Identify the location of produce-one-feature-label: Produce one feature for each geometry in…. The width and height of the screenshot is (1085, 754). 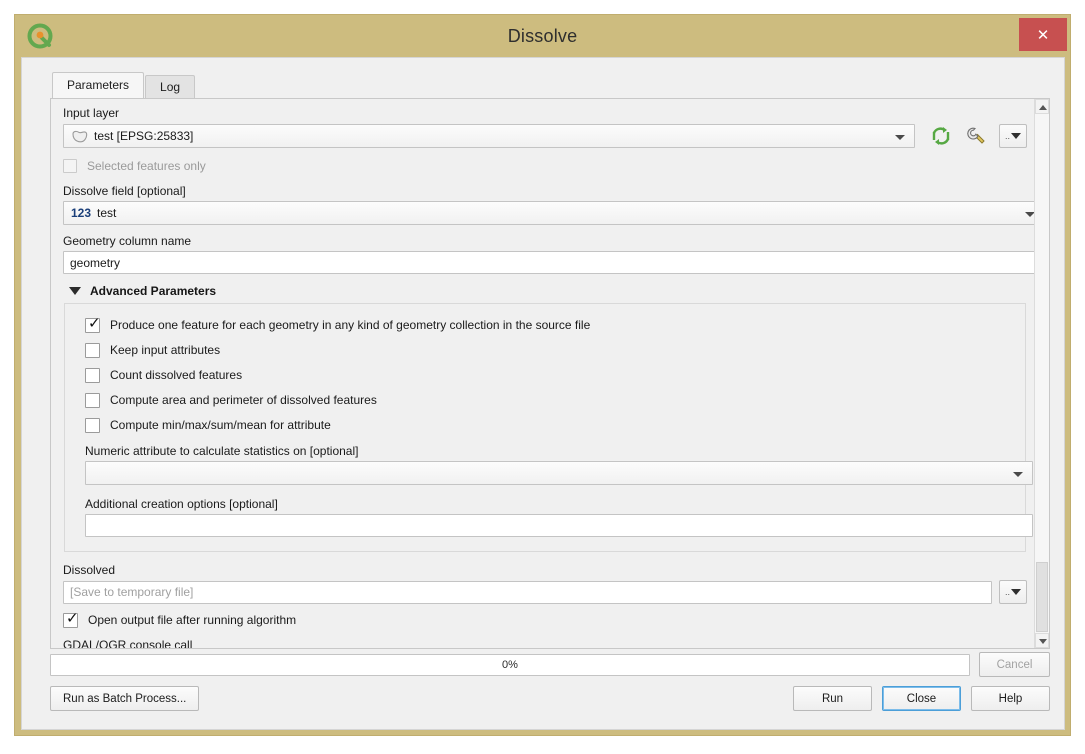
(350, 325).